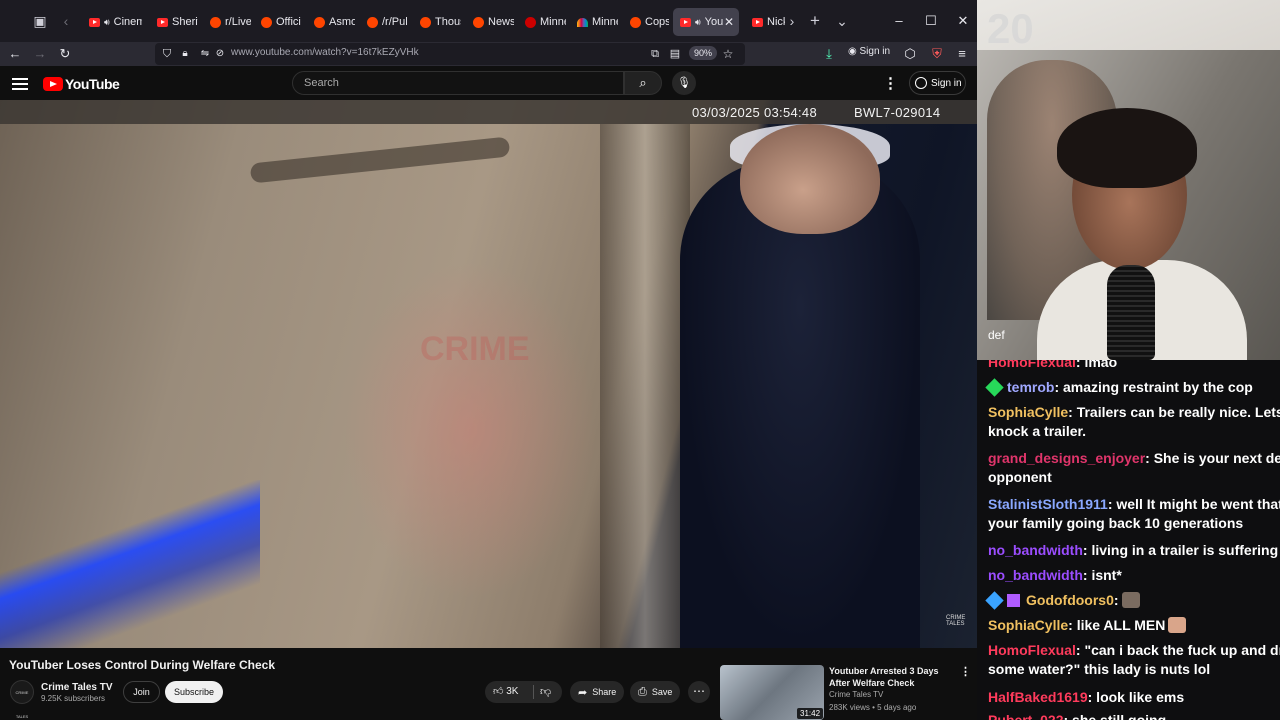 This screenshot has width=1280, height=720. What do you see at coordinates (729, 22) in the screenshot?
I see `tab-close-icon: ✕` at bounding box center [729, 22].